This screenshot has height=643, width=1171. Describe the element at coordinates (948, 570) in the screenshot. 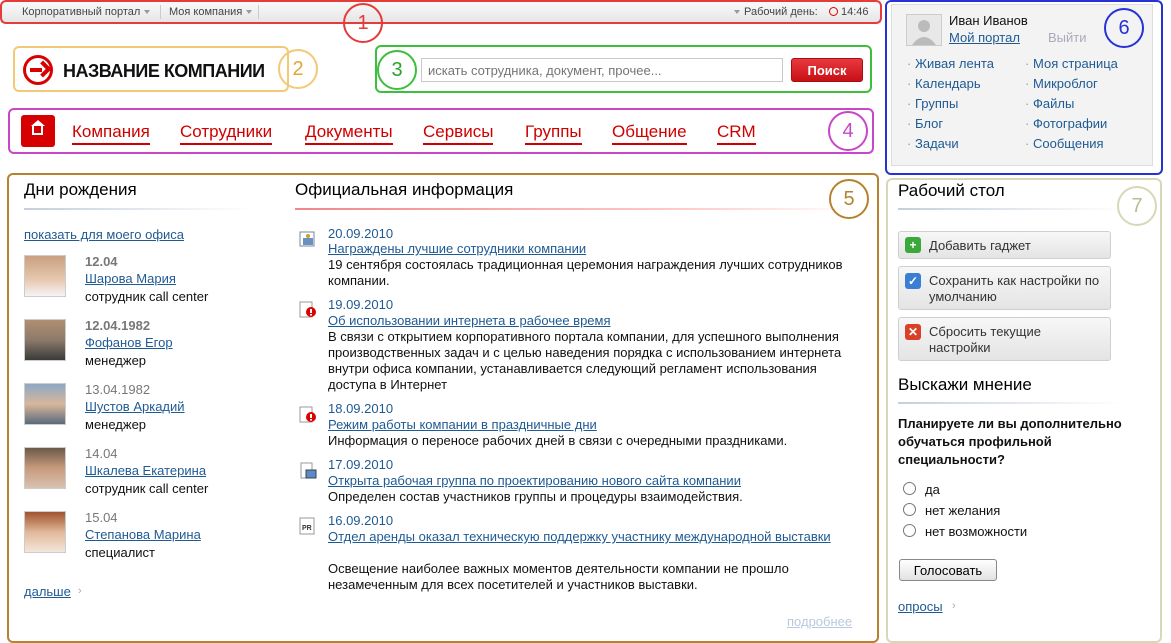

I see `vote-button: Голосовать` at that location.